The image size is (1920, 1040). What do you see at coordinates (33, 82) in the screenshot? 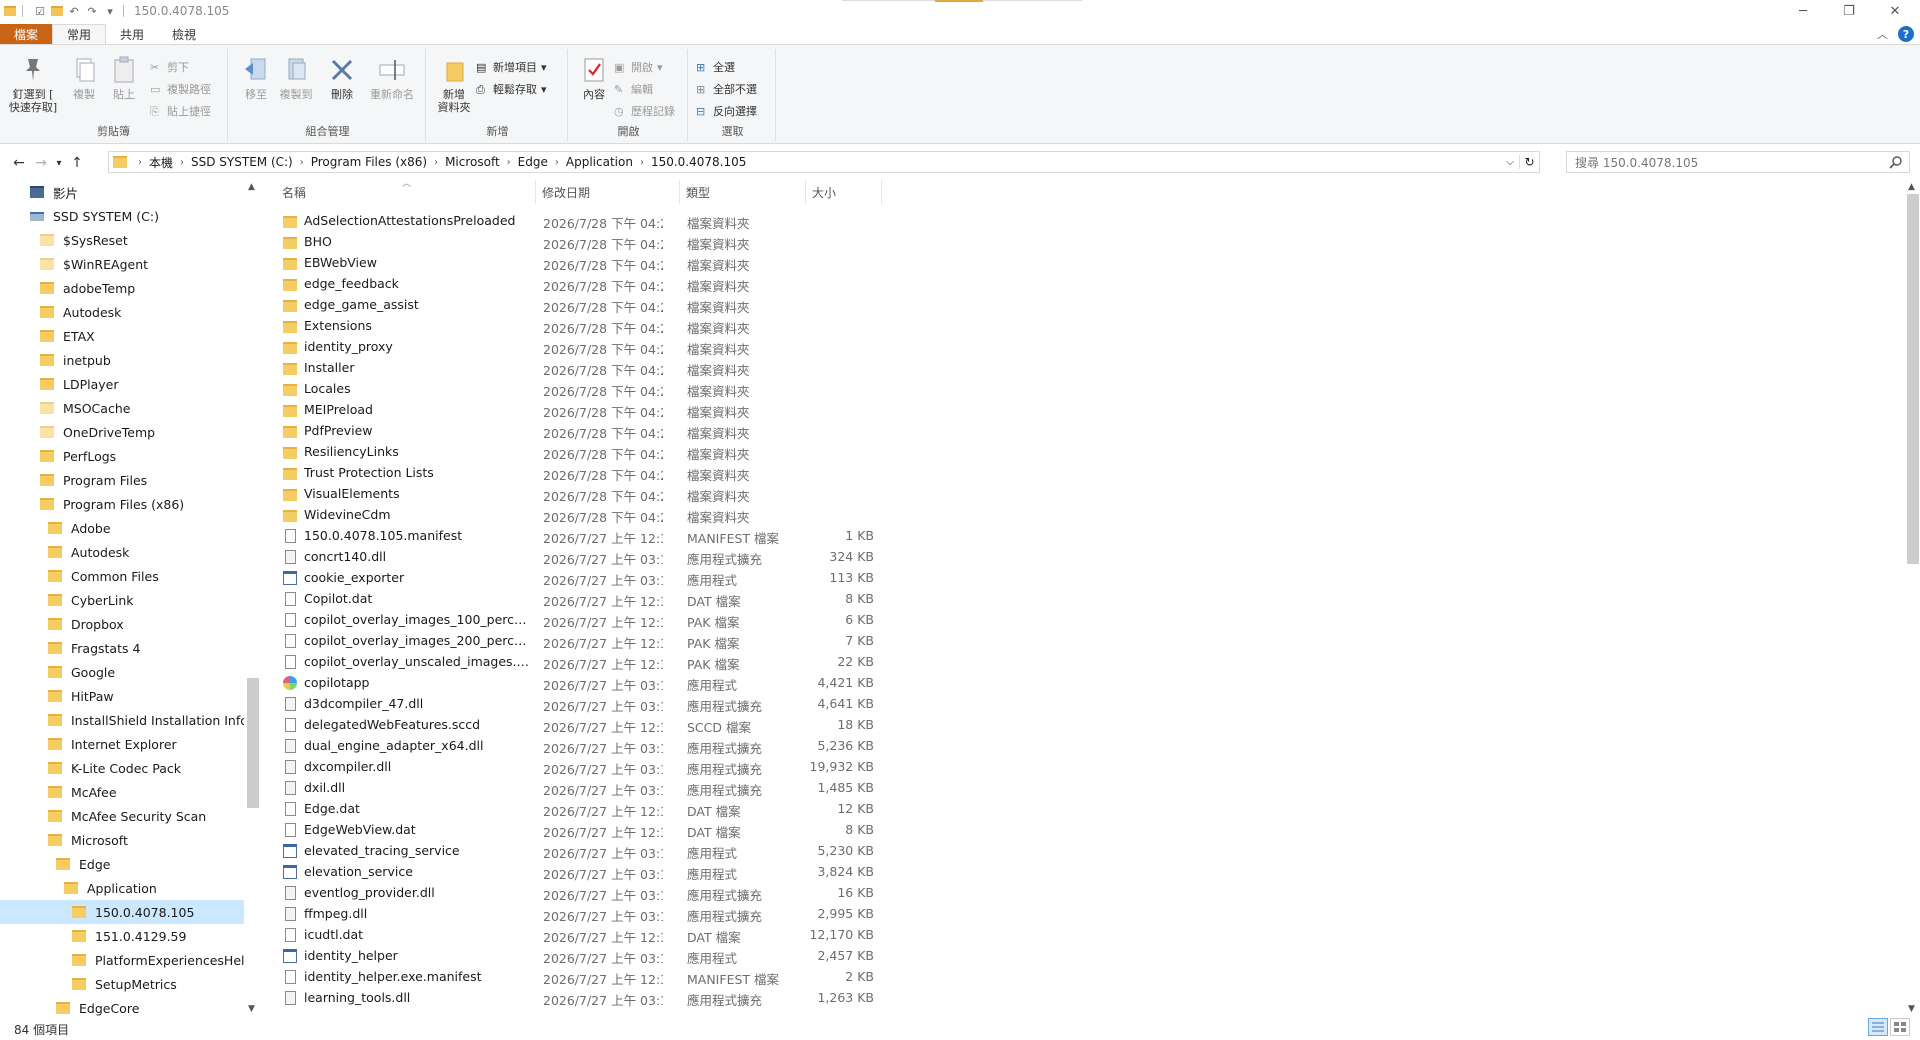
I see `pin-quick-access-button: 釘選到 [ 快速存取]` at bounding box center [33, 82].